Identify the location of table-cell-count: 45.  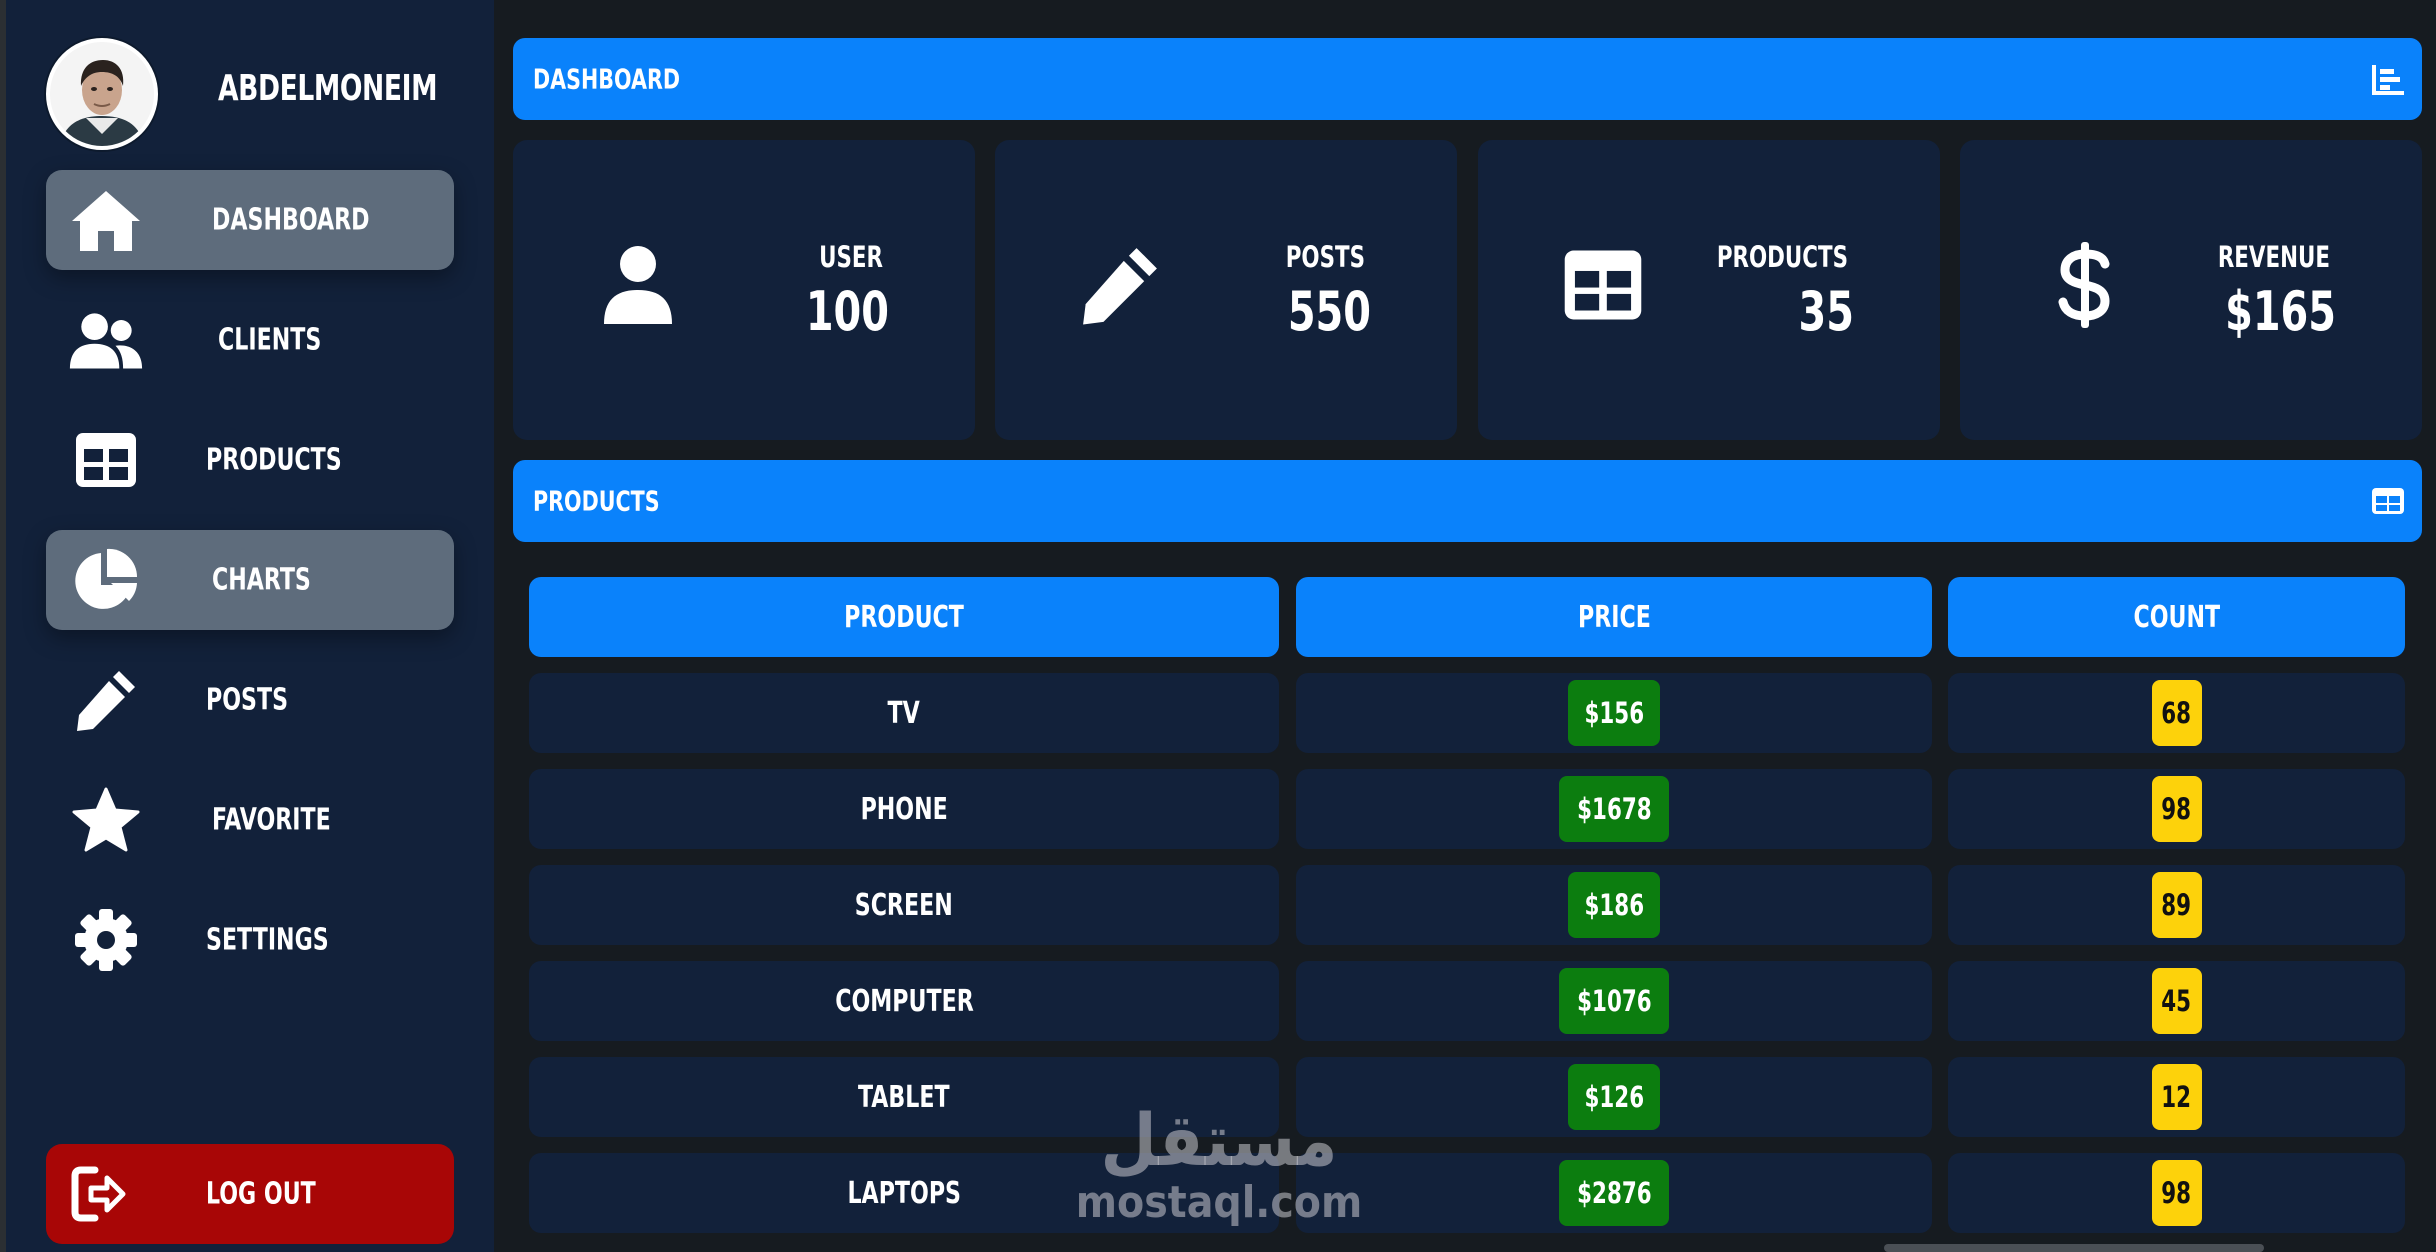
(2176, 1001).